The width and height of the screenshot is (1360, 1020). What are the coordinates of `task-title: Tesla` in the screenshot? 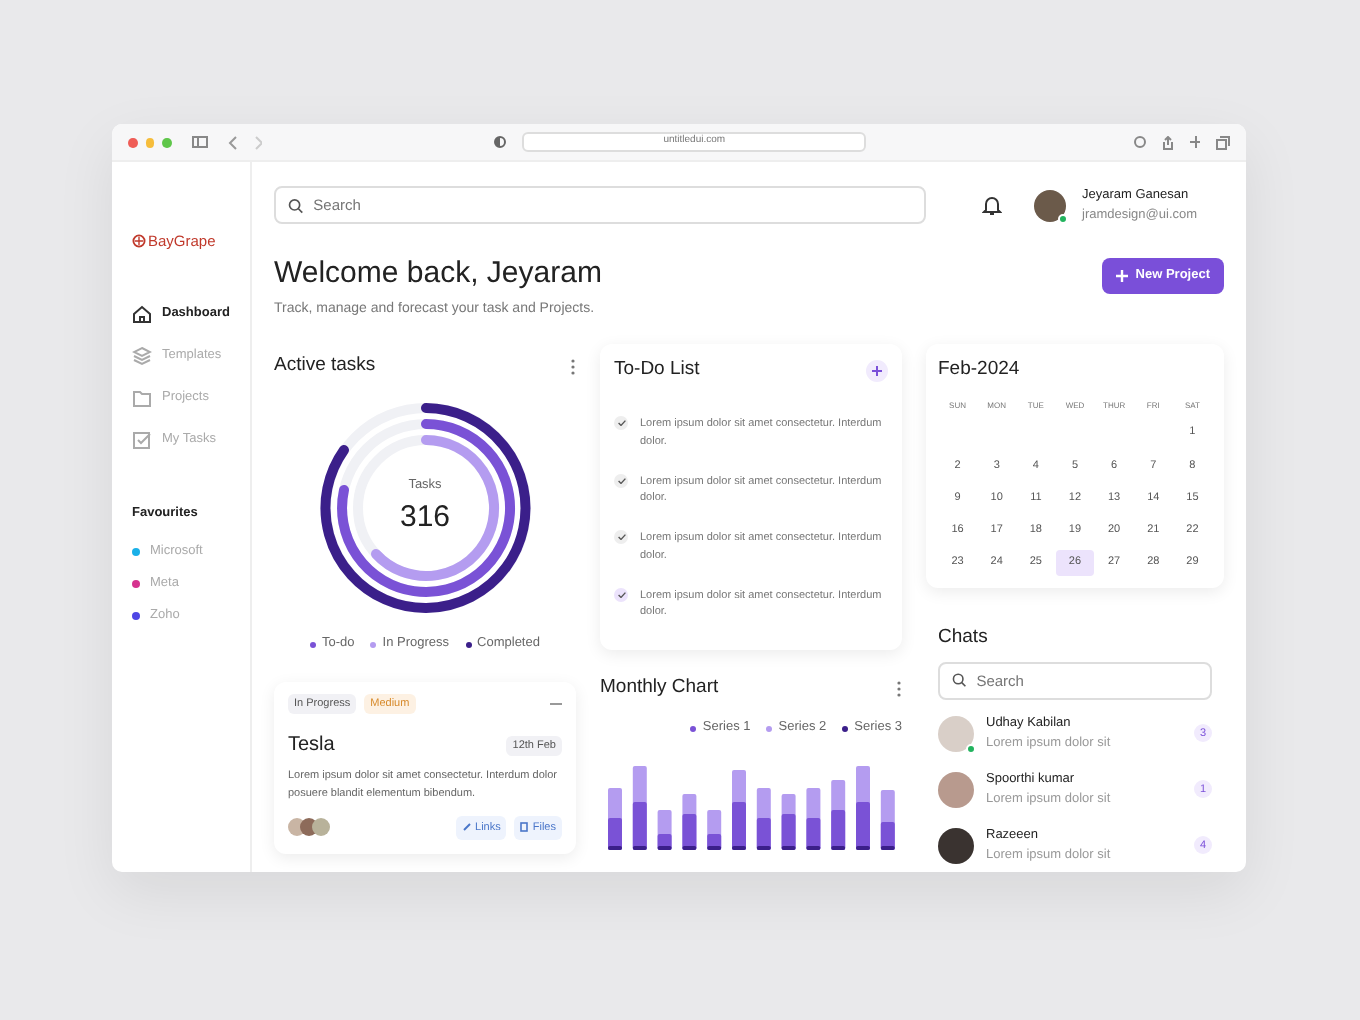 It's located at (311, 746).